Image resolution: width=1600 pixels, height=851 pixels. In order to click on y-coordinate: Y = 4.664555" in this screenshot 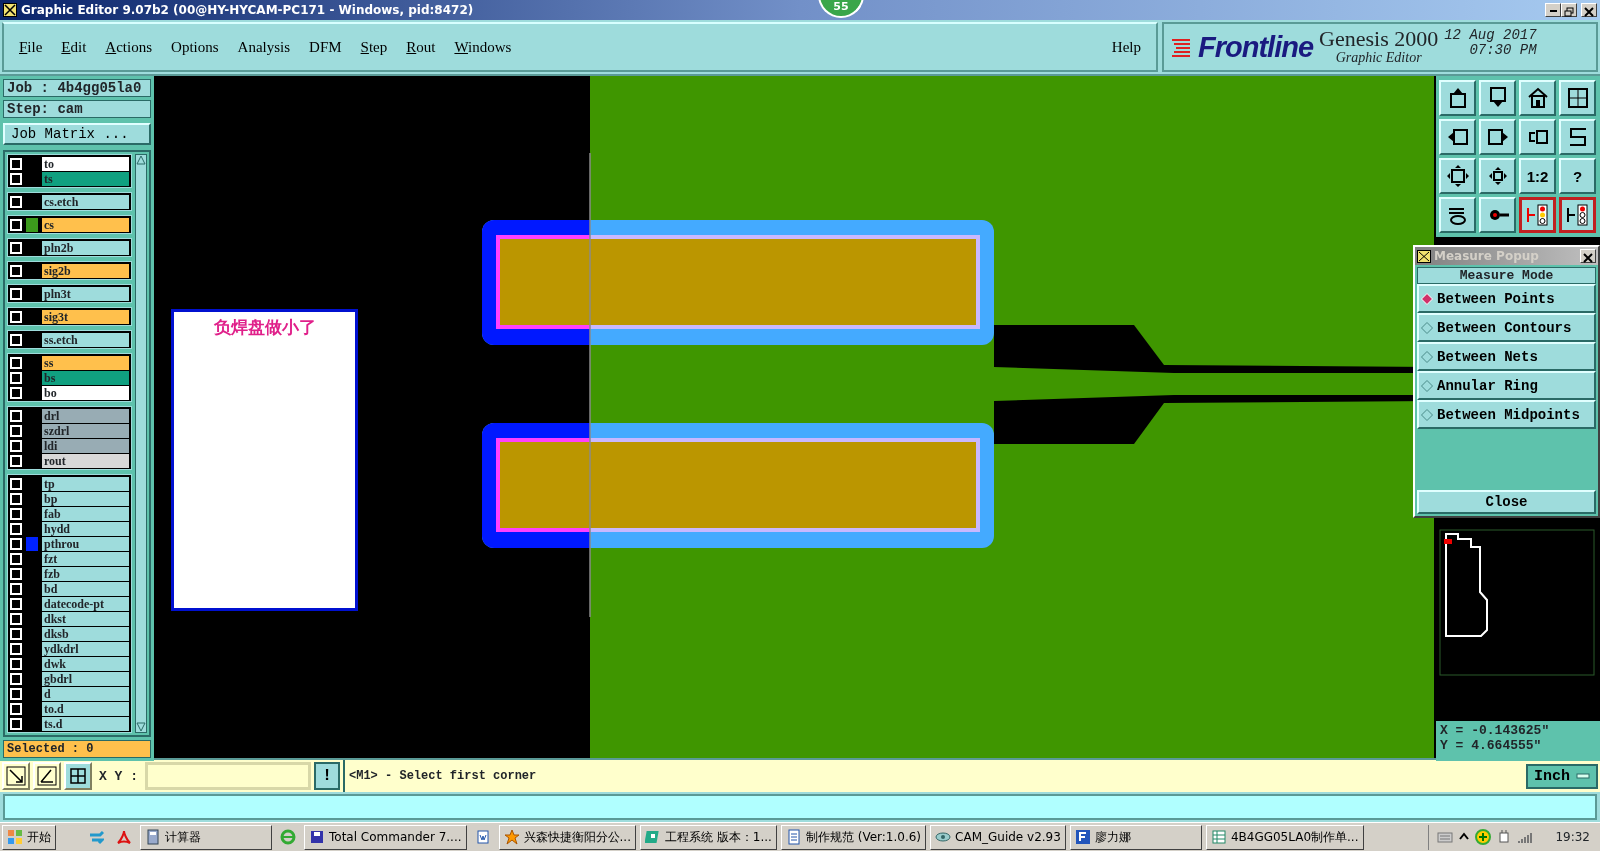, I will do `click(1491, 745)`.